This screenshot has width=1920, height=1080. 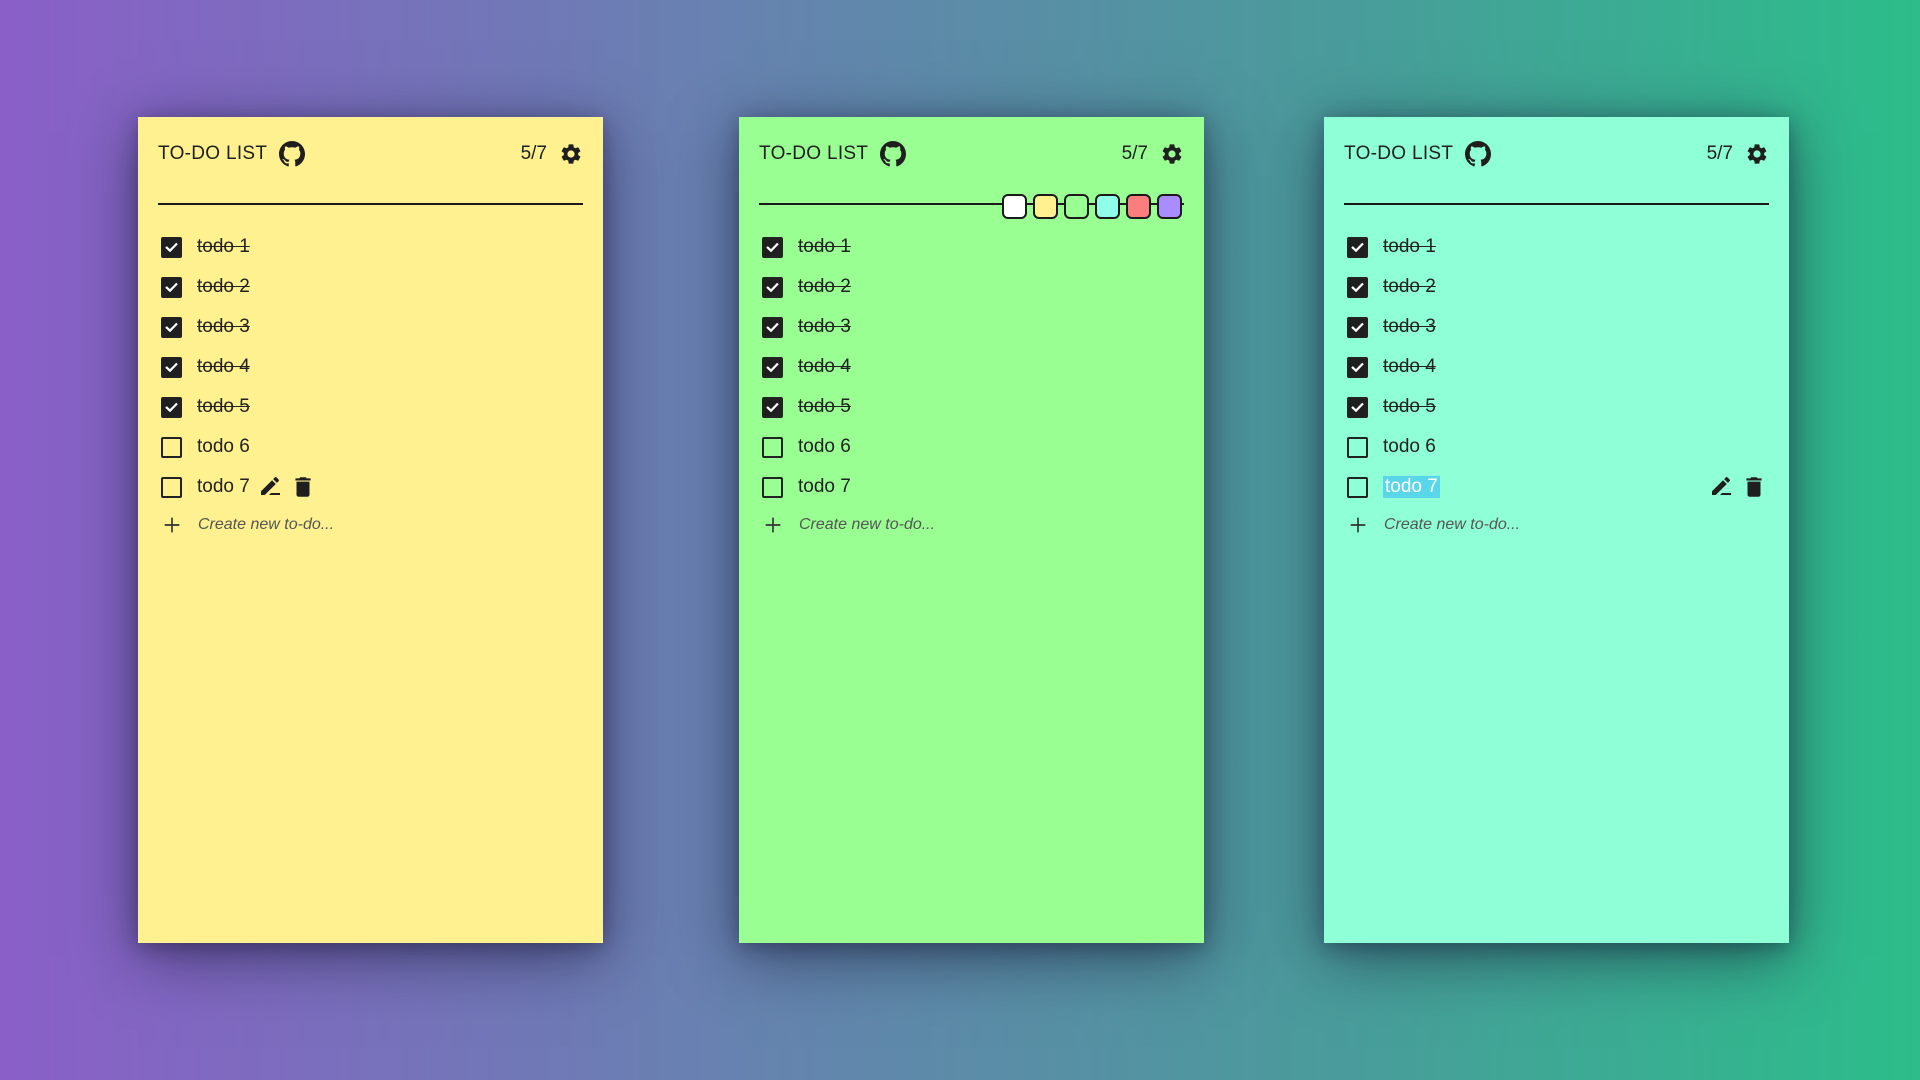 I want to click on color-picker, so click(x=1092, y=206).